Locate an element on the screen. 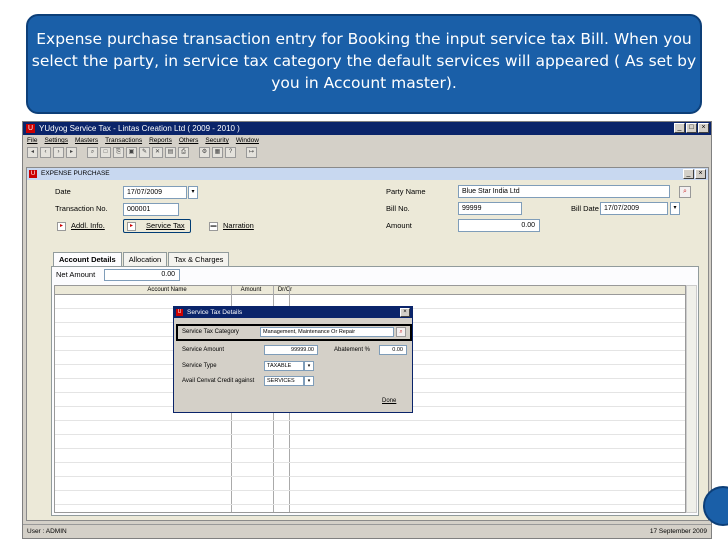  category-search-icon: ⌕ is located at coordinates (401, 332).